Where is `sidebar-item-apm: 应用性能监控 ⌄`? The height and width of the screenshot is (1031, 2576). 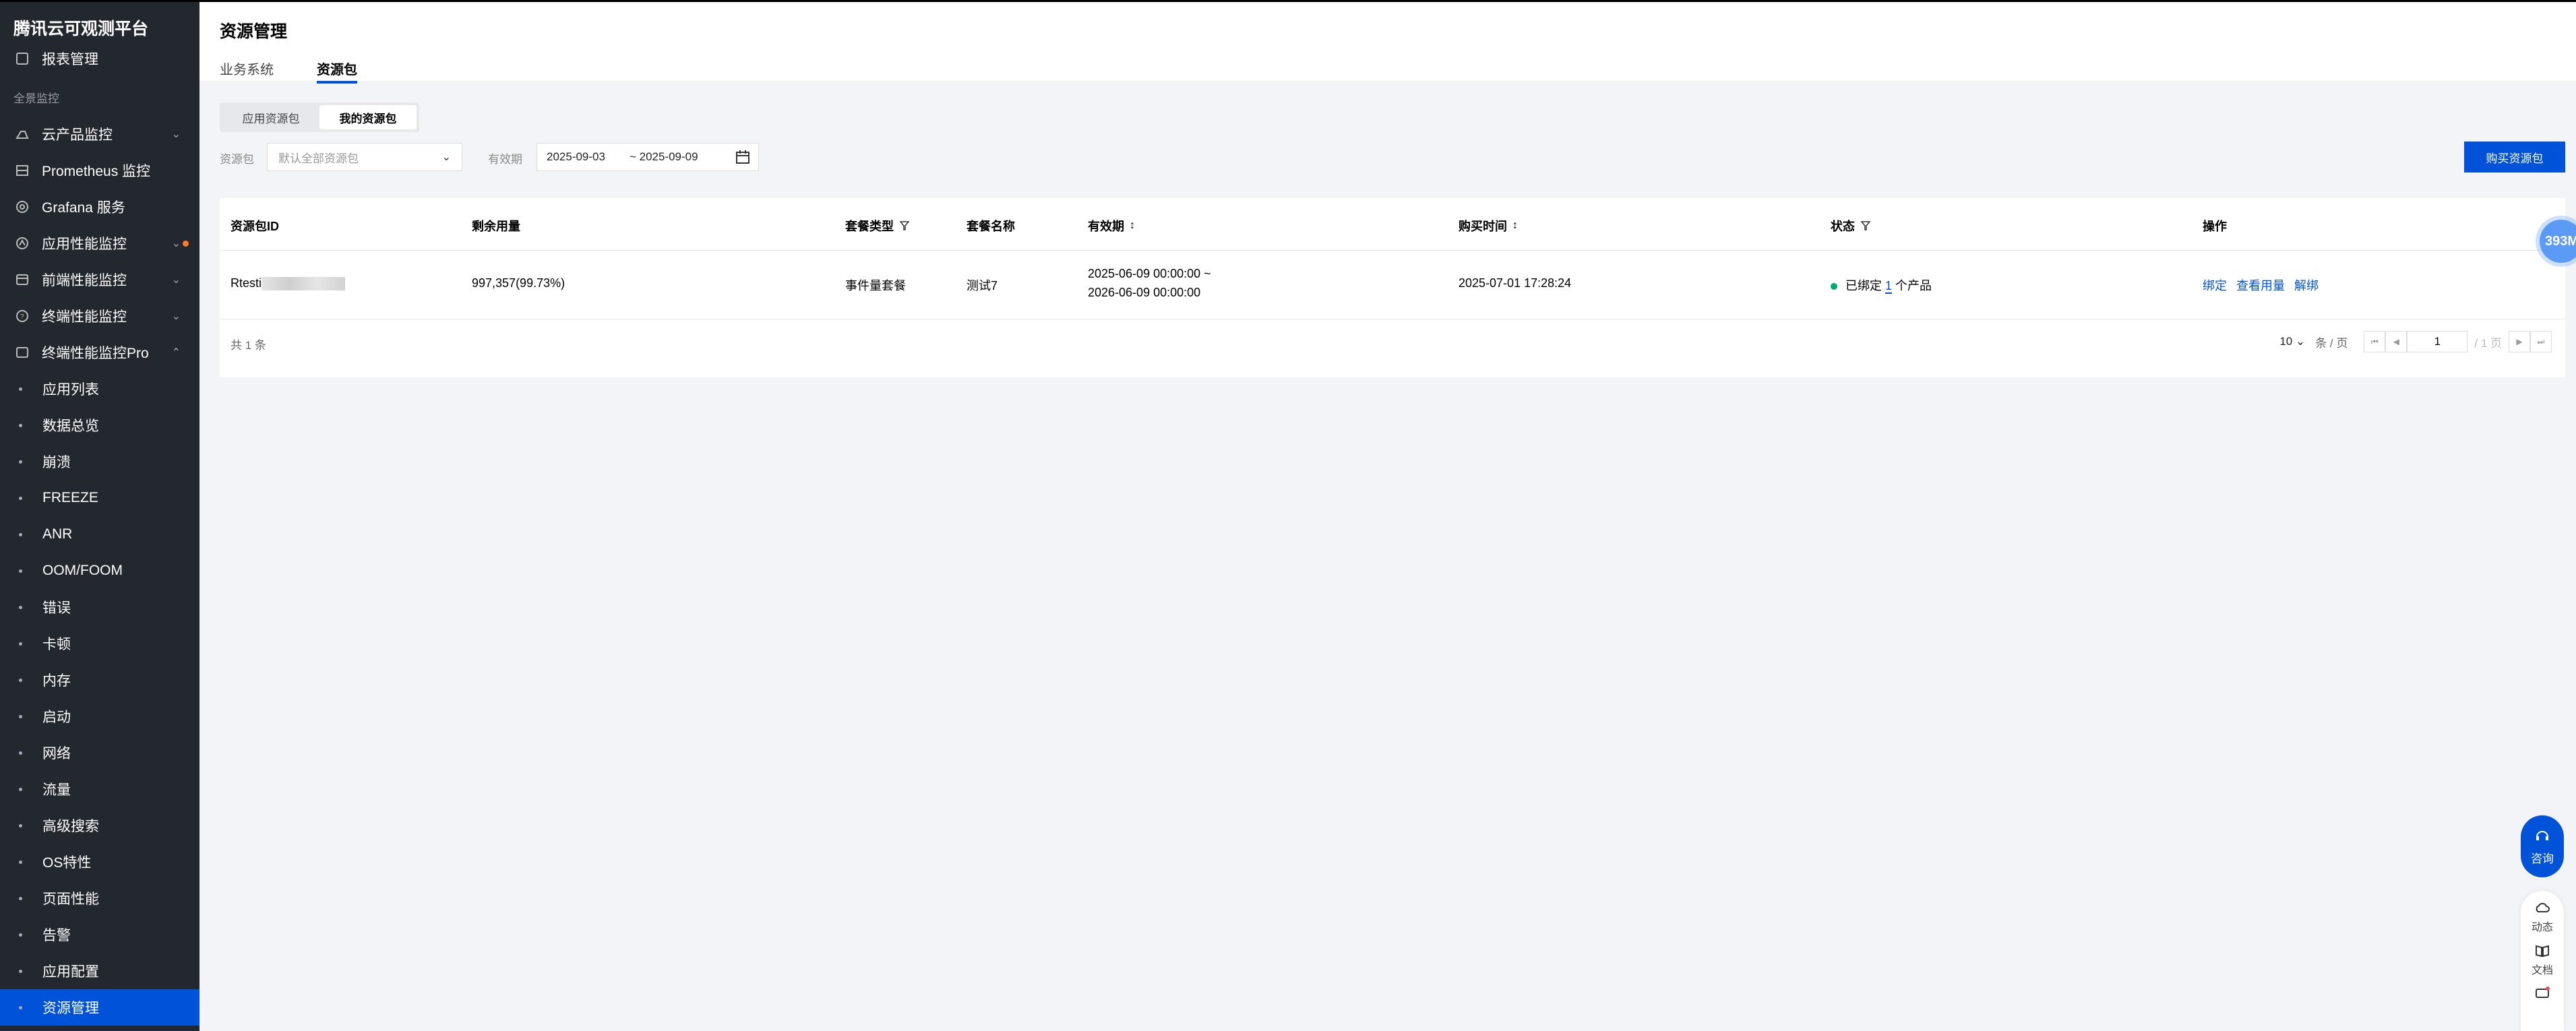 sidebar-item-apm: 应用性能监控 ⌄ is located at coordinates (100, 243).